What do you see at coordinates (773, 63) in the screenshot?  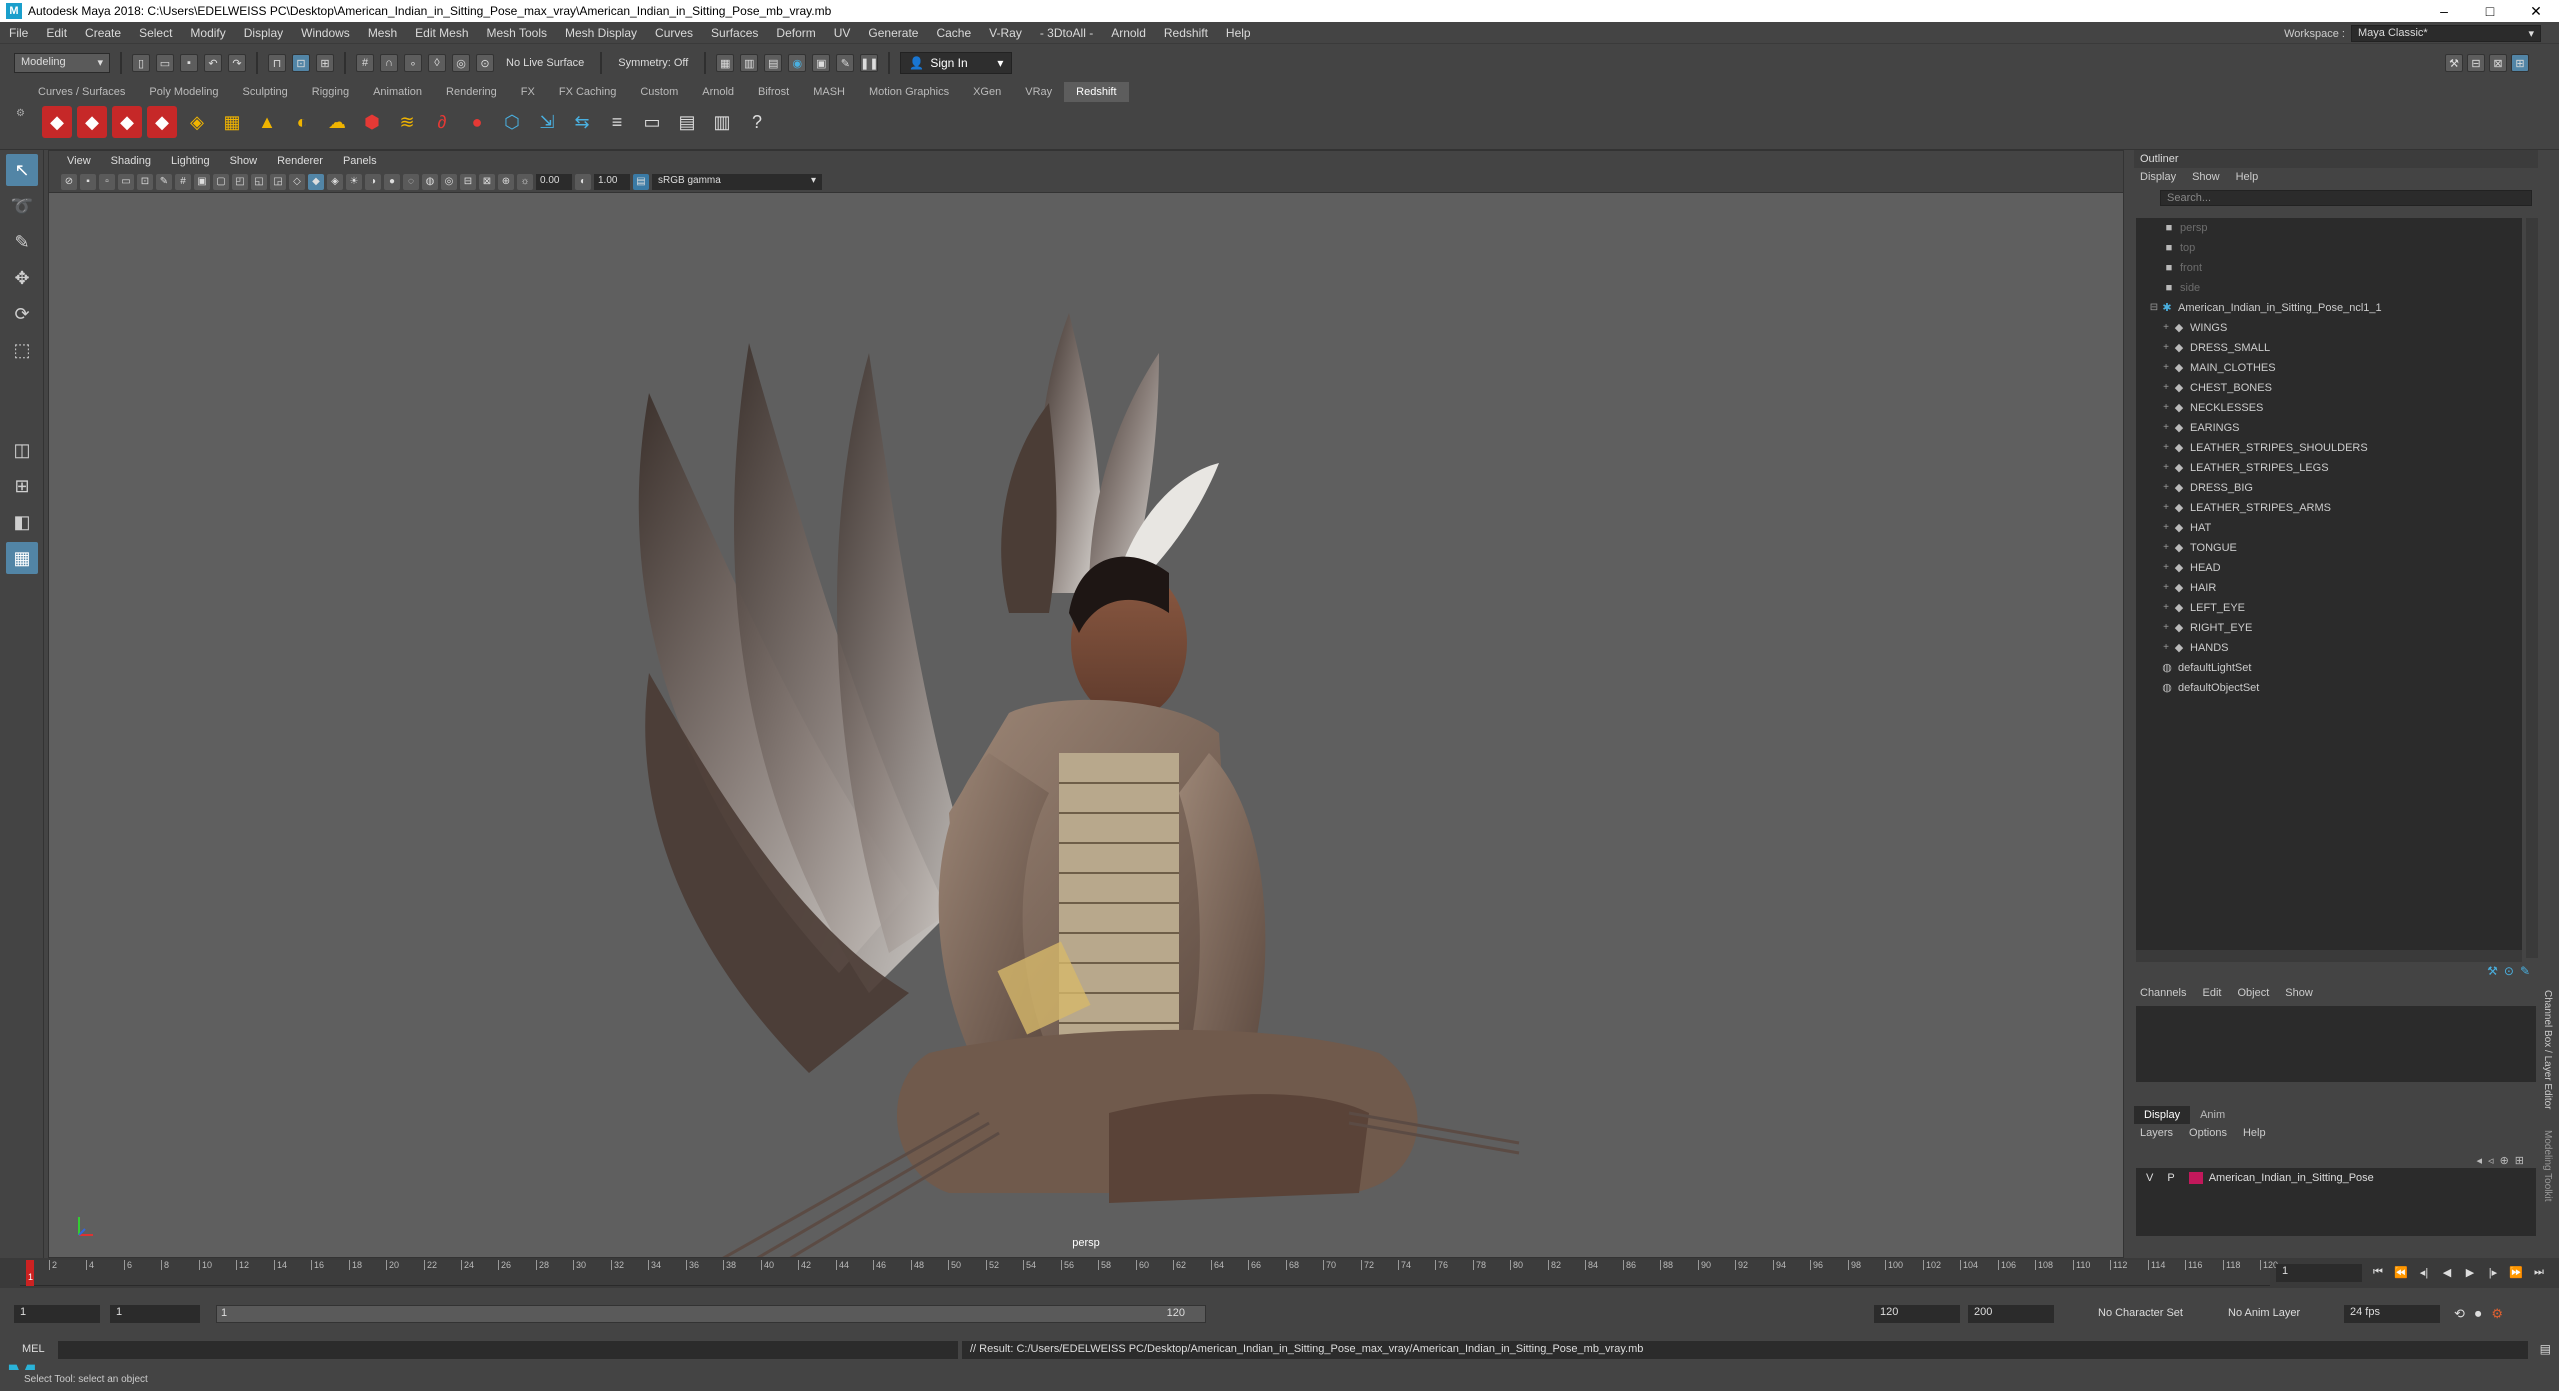 I see `render-settings-icon: ▤` at bounding box center [773, 63].